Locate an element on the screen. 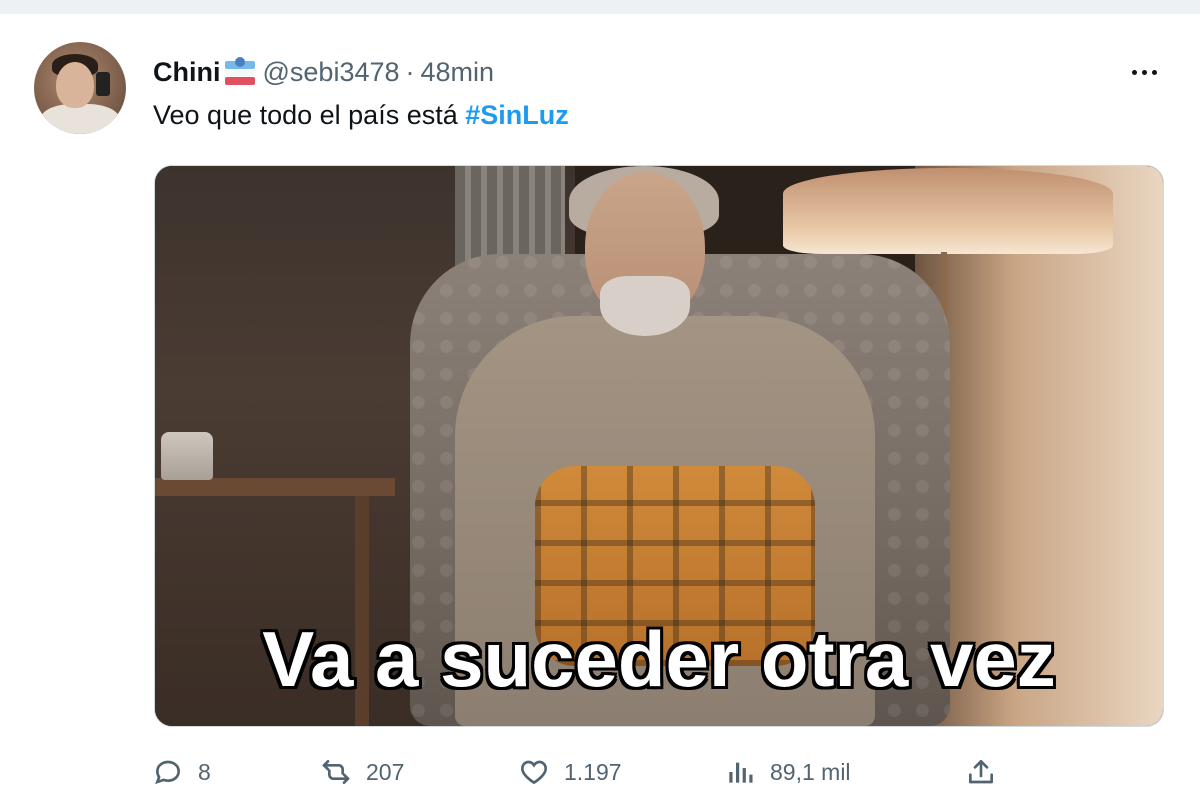 The image size is (1200, 798). tweet-timestamp: 48min is located at coordinates (458, 72).